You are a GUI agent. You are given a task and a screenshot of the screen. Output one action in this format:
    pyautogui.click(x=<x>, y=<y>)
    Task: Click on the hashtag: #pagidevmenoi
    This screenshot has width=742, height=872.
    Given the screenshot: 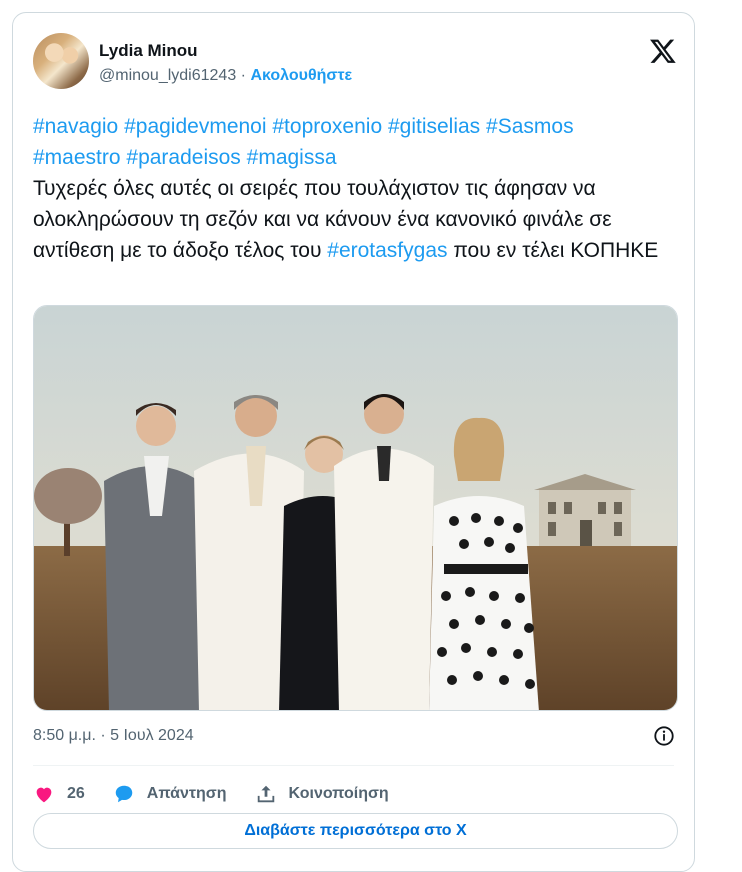 What is the action you would take?
    pyautogui.click(x=195, y=126)
    